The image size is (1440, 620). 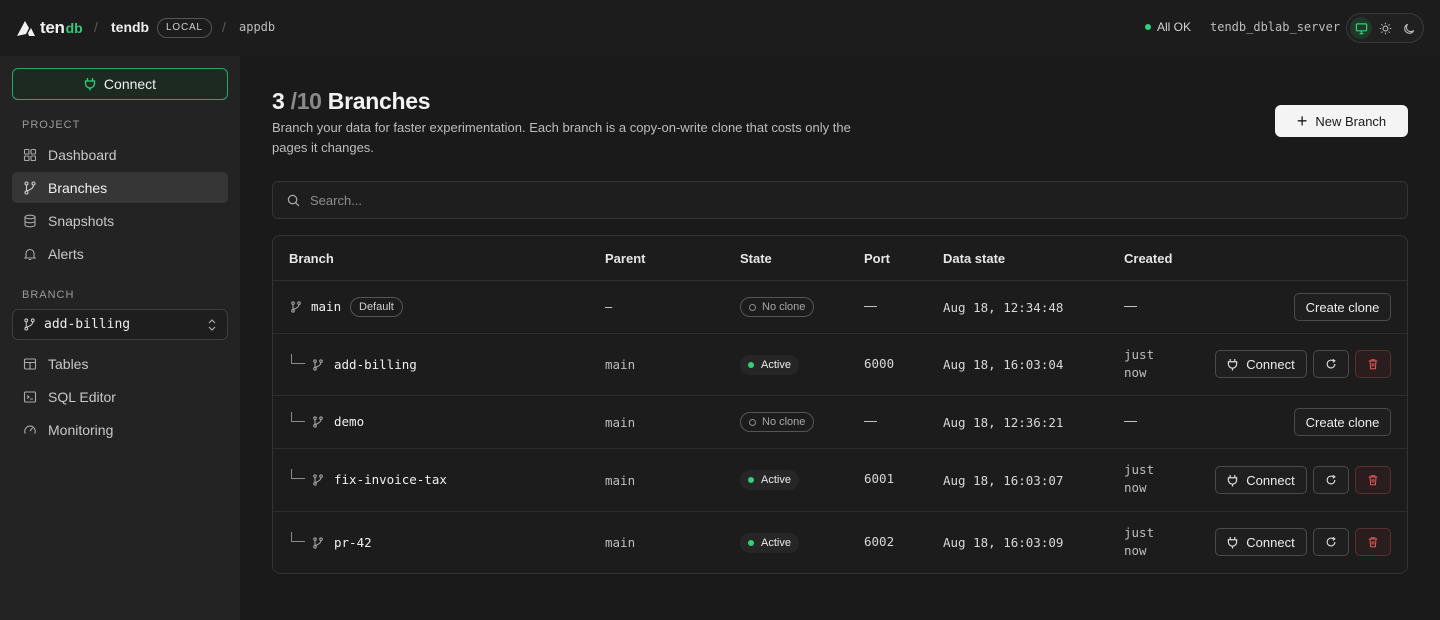 What do you see at coordinates (120, 363) in the screenshot?
I see `sidebar-item-tables: Tables` at bounding box center [120, 363].